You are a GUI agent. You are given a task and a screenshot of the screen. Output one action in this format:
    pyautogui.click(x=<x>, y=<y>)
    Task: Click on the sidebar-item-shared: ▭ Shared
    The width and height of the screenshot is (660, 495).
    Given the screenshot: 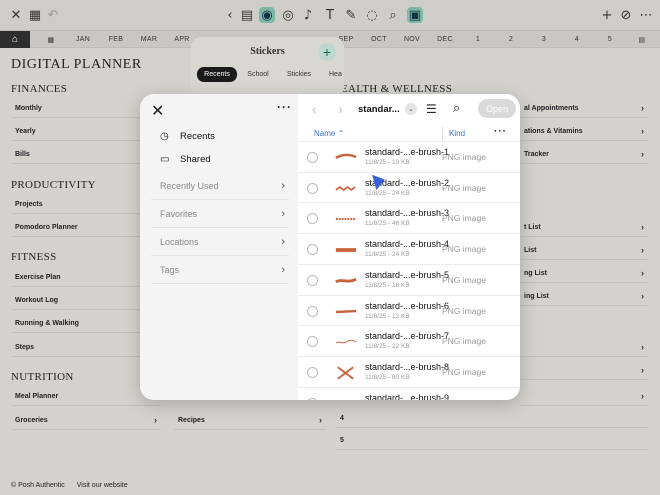 What is the action you would take?
    pyautogui.click(x=185, y=159)
    